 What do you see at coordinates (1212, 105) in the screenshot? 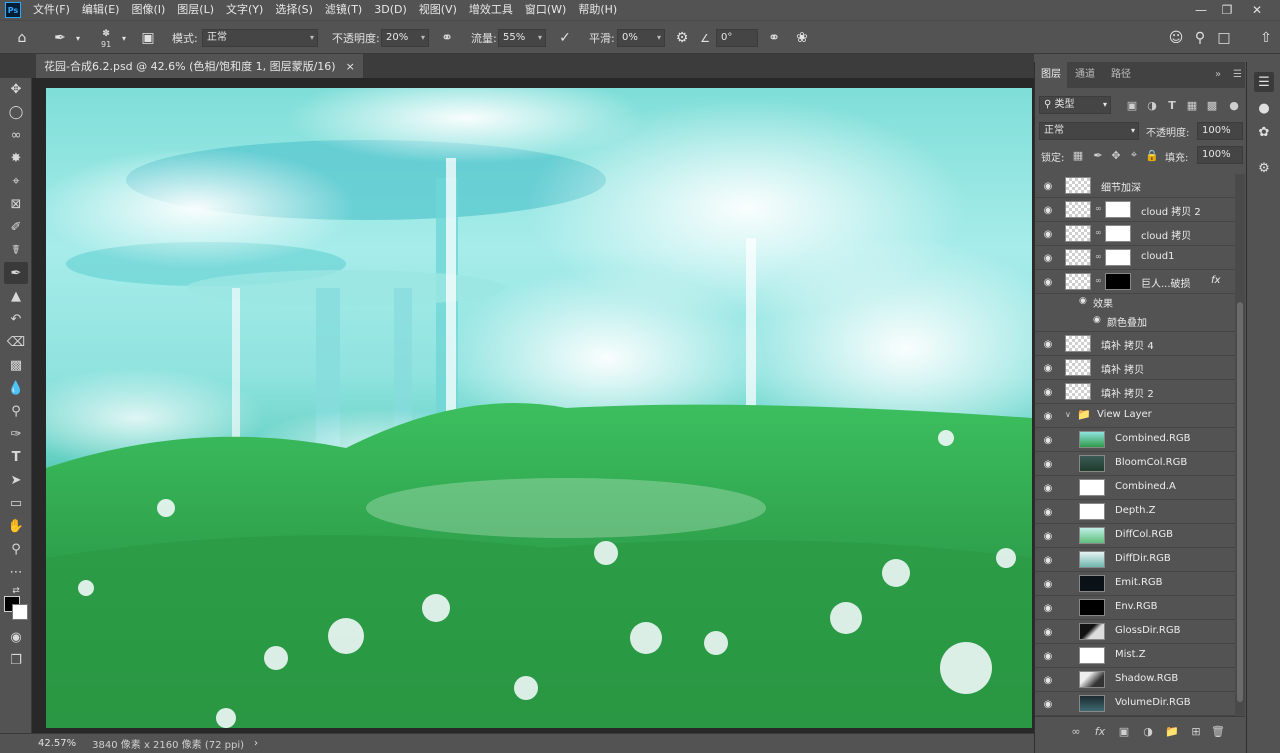
I see `filter-smart-object-icon: ▩` at bounding box center [1212, 105].